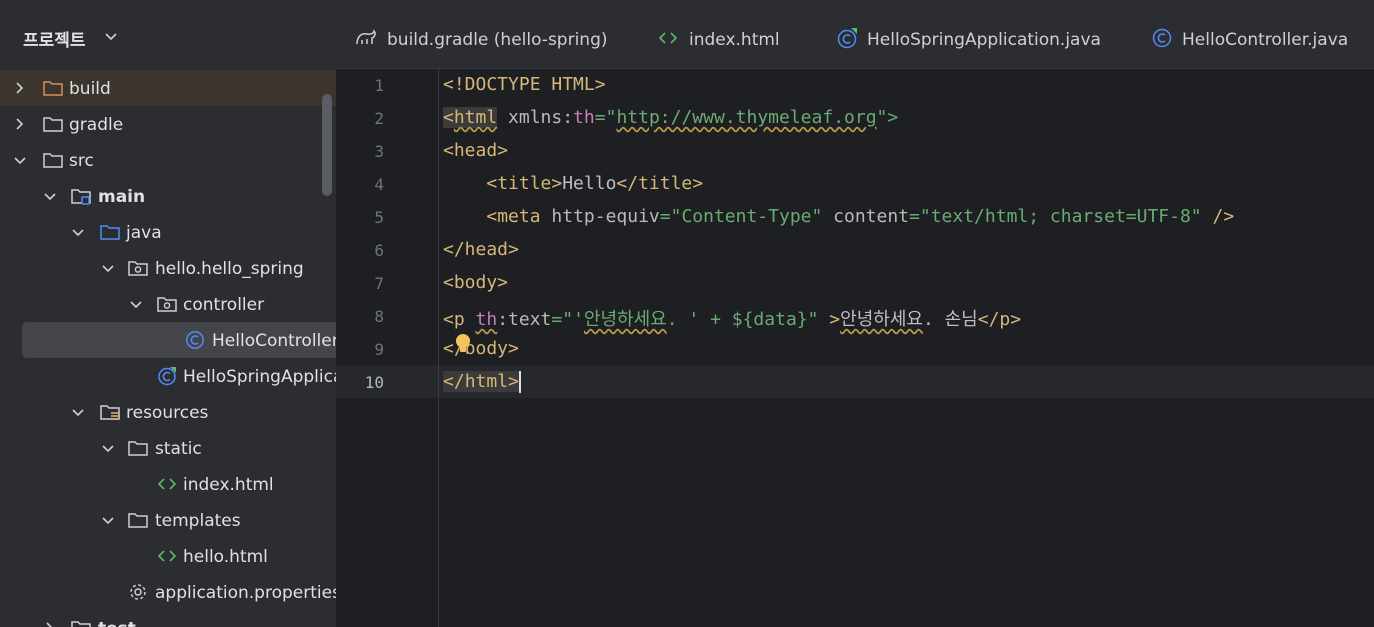 This screenshot has height=627, width=1374. I want to click on code-token: <, so click(448, 117).